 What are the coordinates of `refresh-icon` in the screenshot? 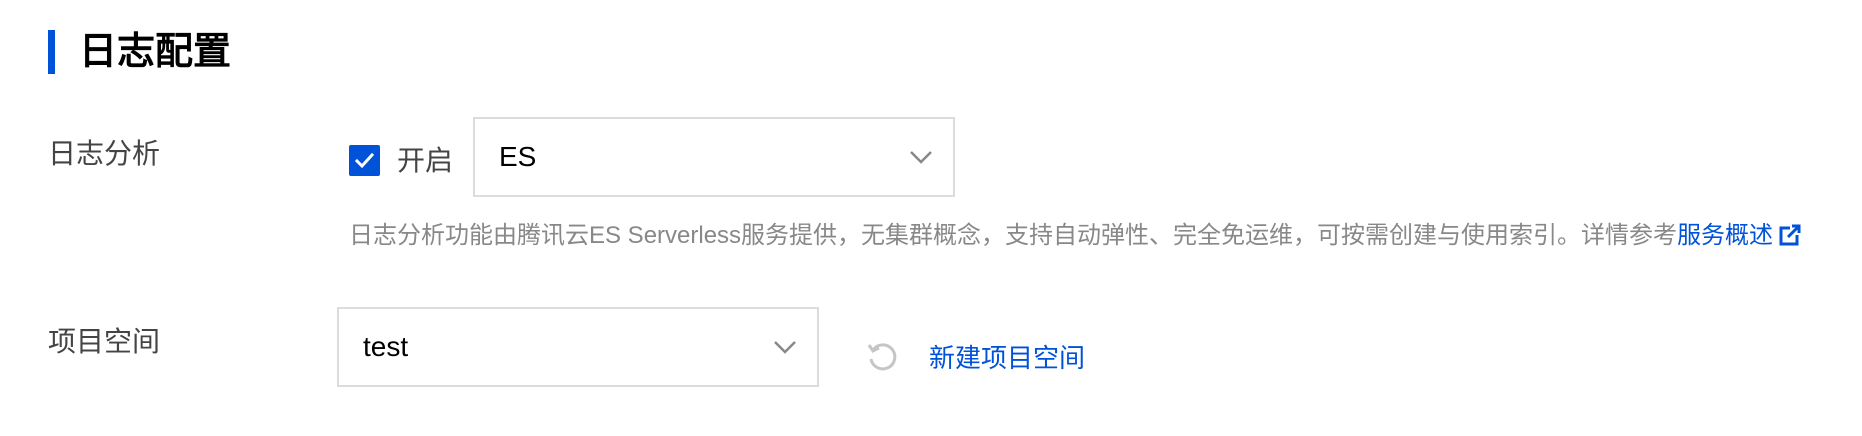 It's located at (883, 357).